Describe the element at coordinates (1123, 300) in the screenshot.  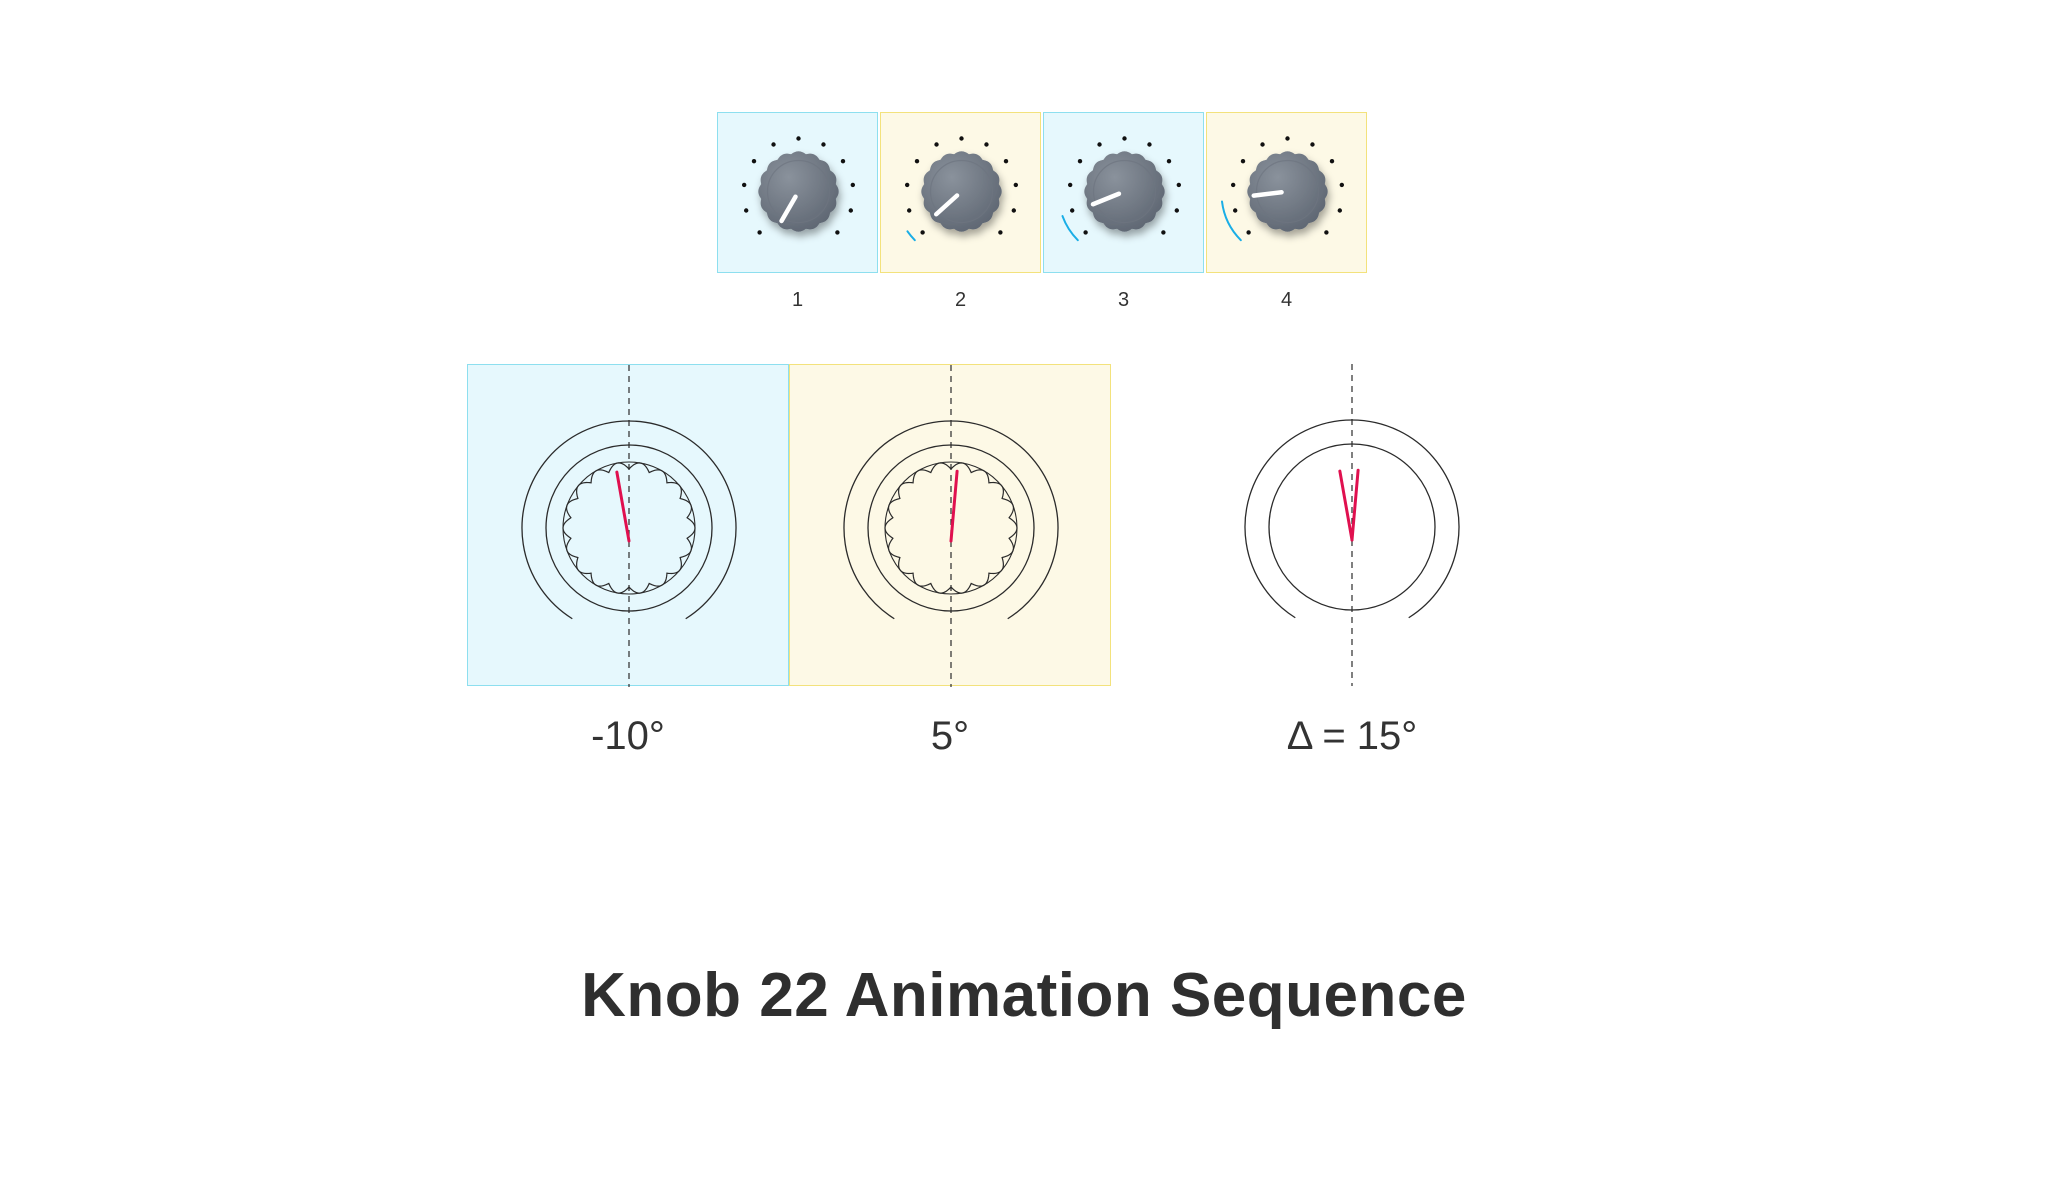
I see `frame-number-label: 3` at that location.